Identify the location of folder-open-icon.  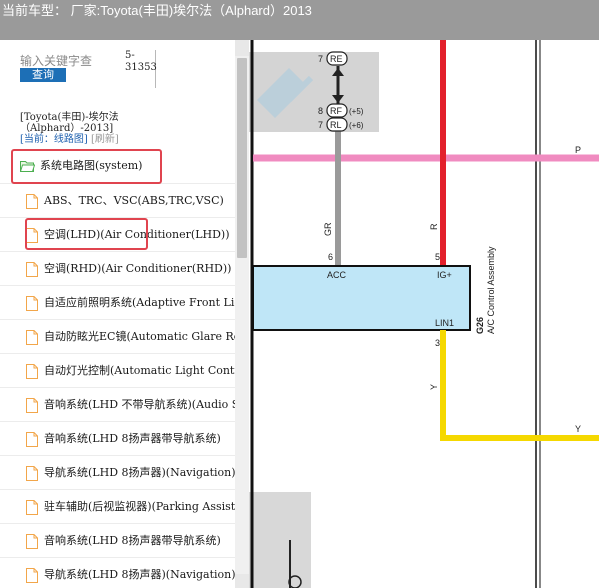
(27, 166).